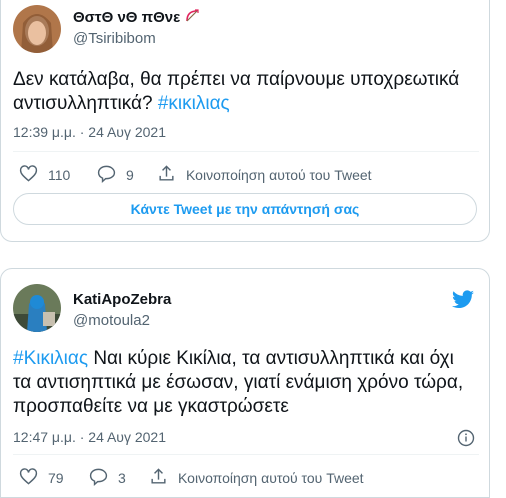 This screenshot has width=506, height=498. Describe the element at coordinates (114, 38) in the screenshot. I see `user-handle: @Tsiribibom` at that location.